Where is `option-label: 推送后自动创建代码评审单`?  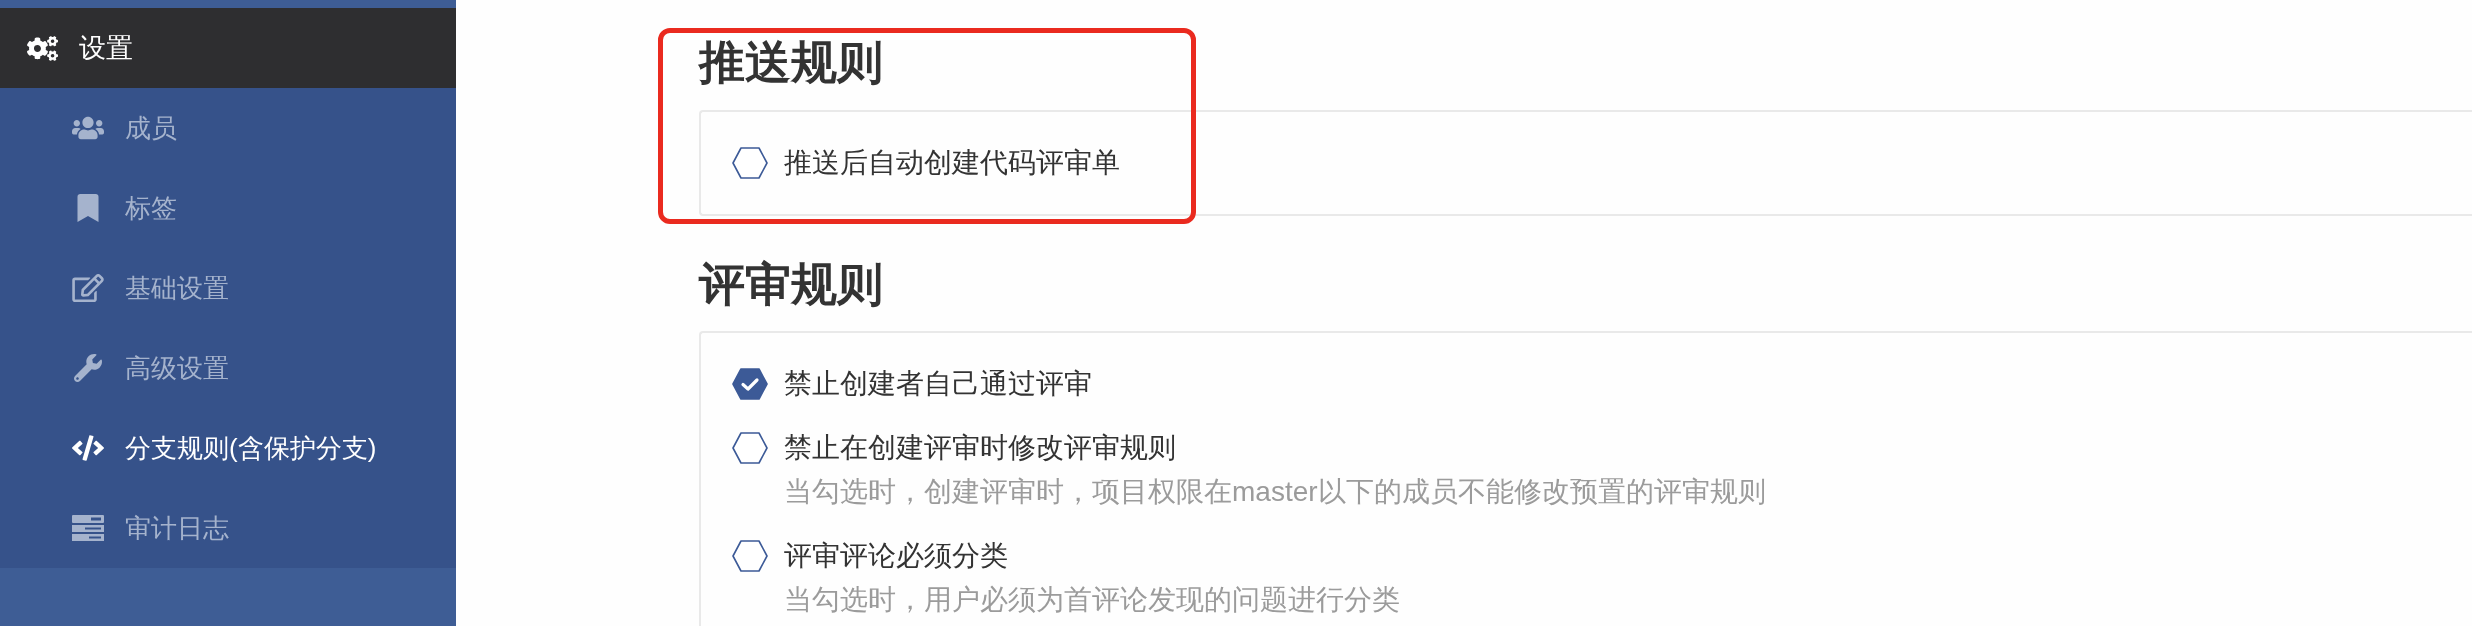 option-label: 推送后自动创建代码评审单 is located at coordinates (952, 163).